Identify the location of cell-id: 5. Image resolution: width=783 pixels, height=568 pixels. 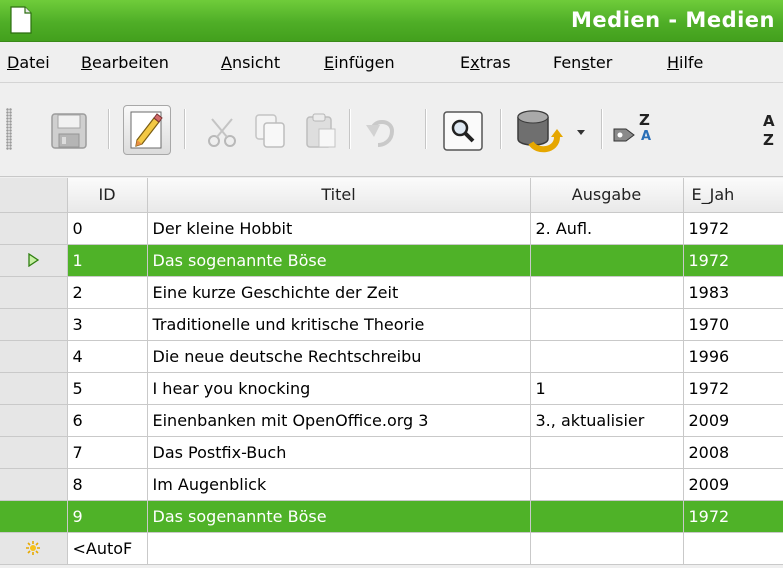
(107, 388).